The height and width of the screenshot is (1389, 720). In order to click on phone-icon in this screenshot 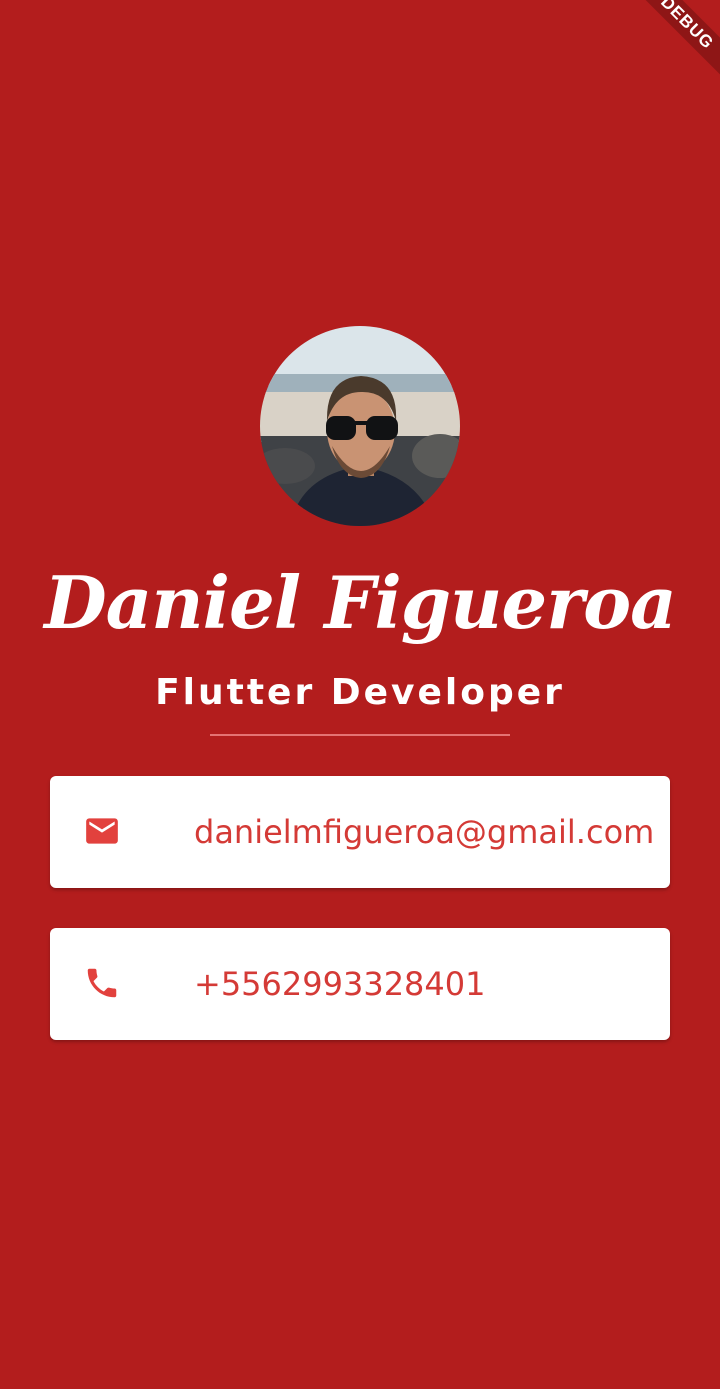, I will do `click(102, 983)`.